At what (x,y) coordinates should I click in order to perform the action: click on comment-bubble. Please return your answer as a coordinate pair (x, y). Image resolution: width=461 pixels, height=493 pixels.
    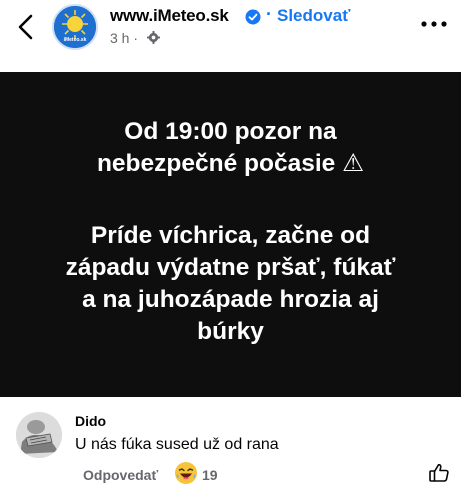
    Looking at the image, I should click on (194, 434).